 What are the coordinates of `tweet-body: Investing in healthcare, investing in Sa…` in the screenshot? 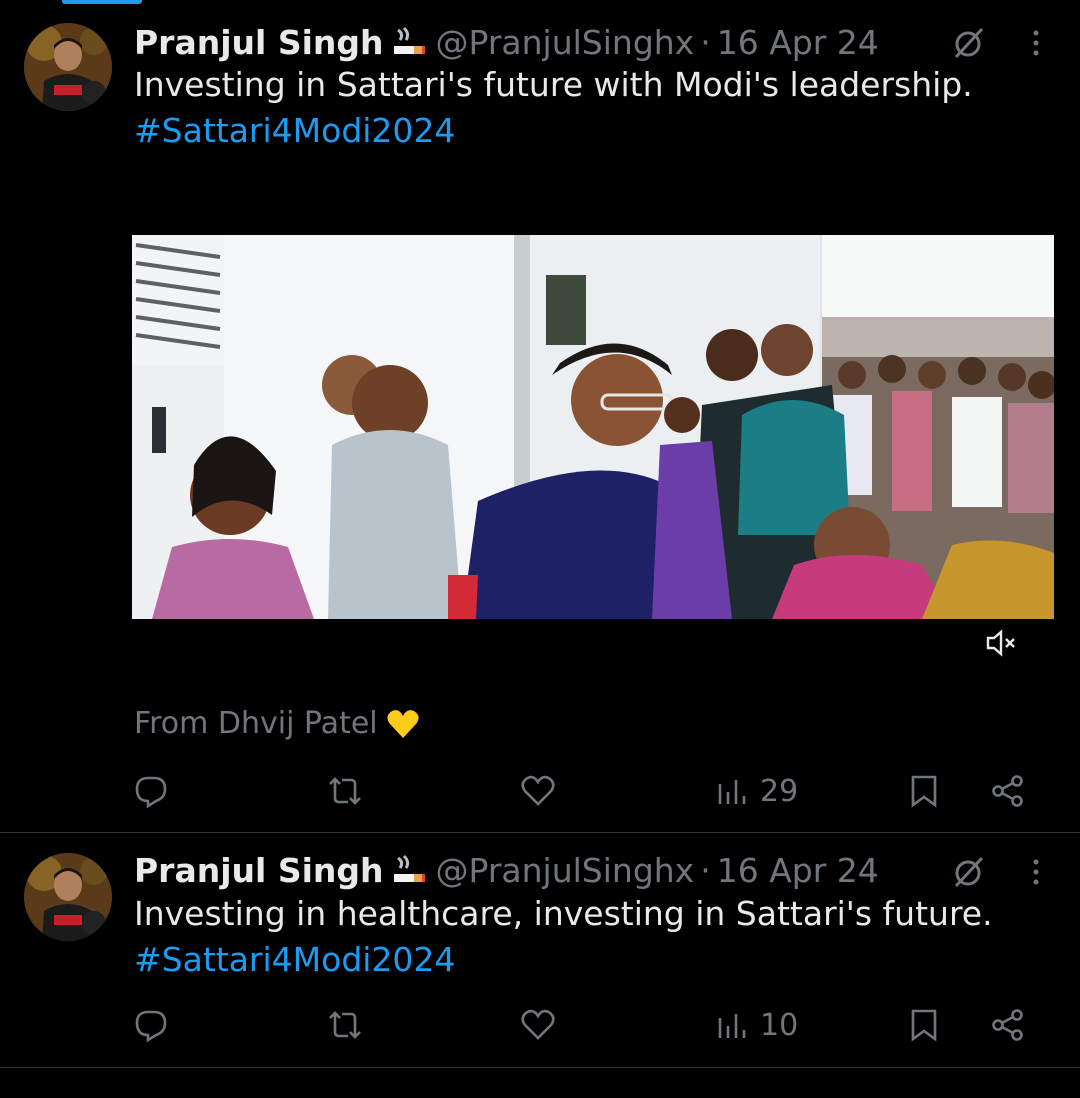 It's located at (563, 913).